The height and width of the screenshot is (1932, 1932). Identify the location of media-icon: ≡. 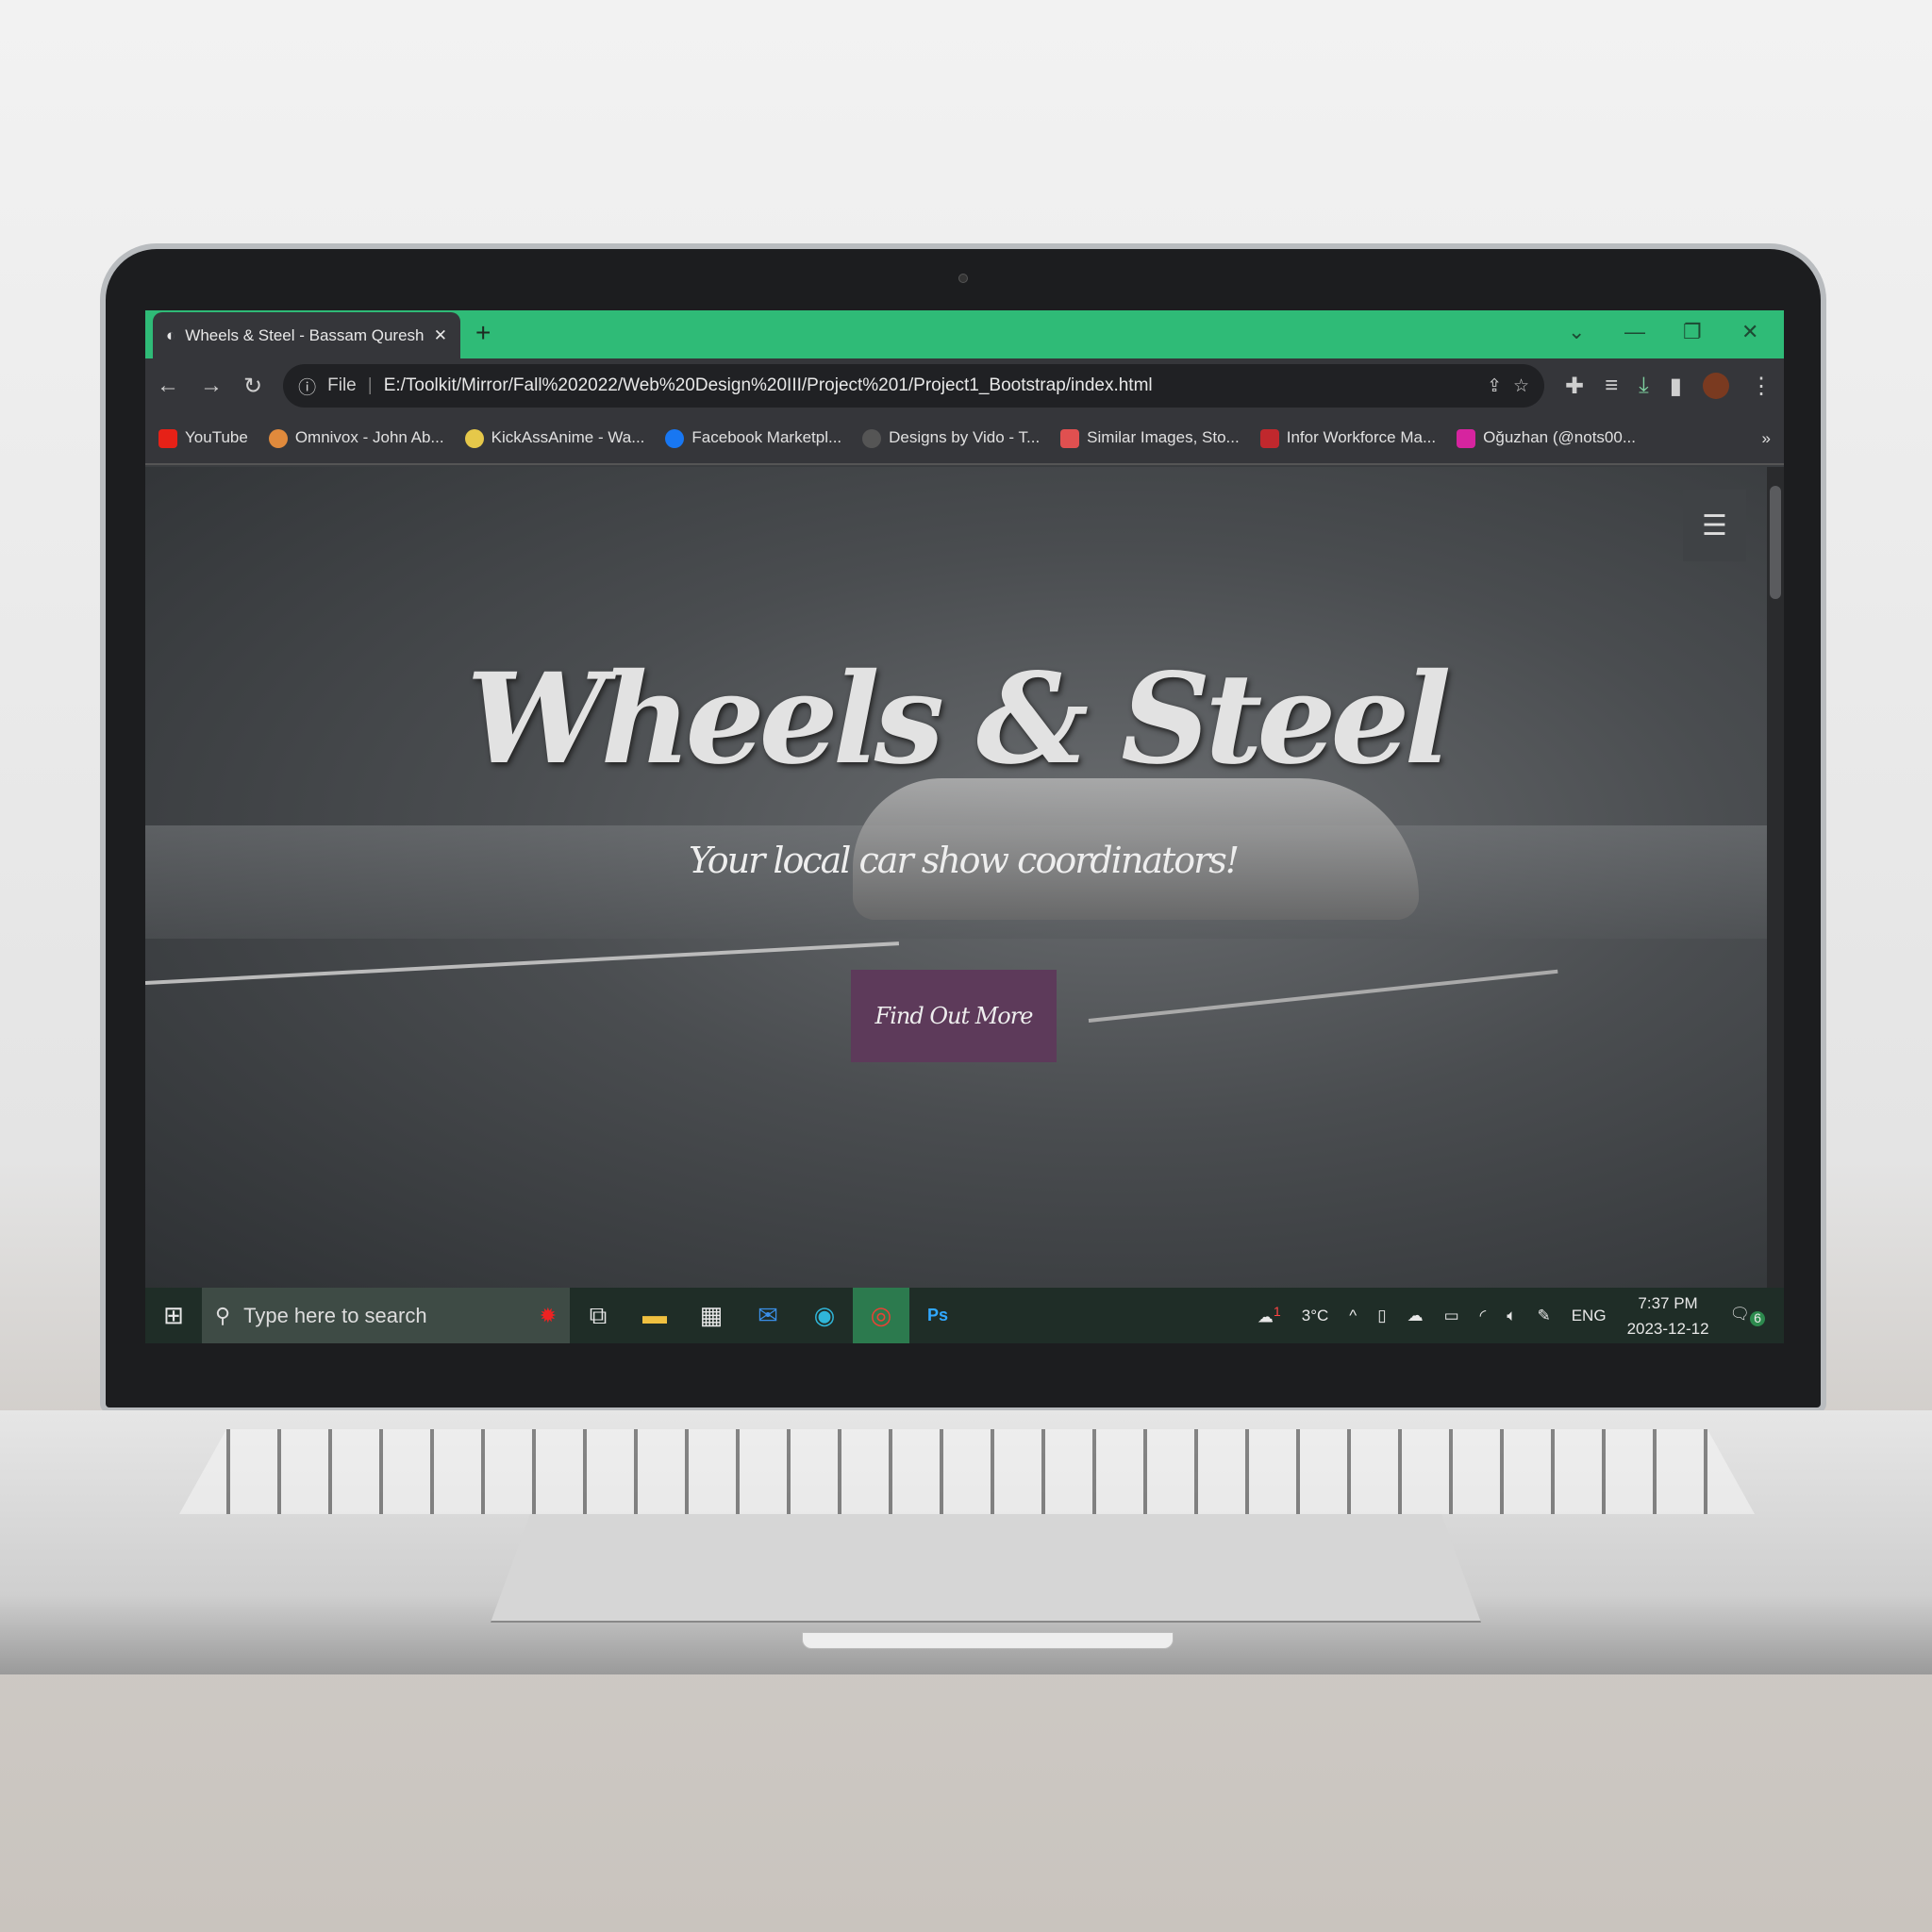
(1611, 386).